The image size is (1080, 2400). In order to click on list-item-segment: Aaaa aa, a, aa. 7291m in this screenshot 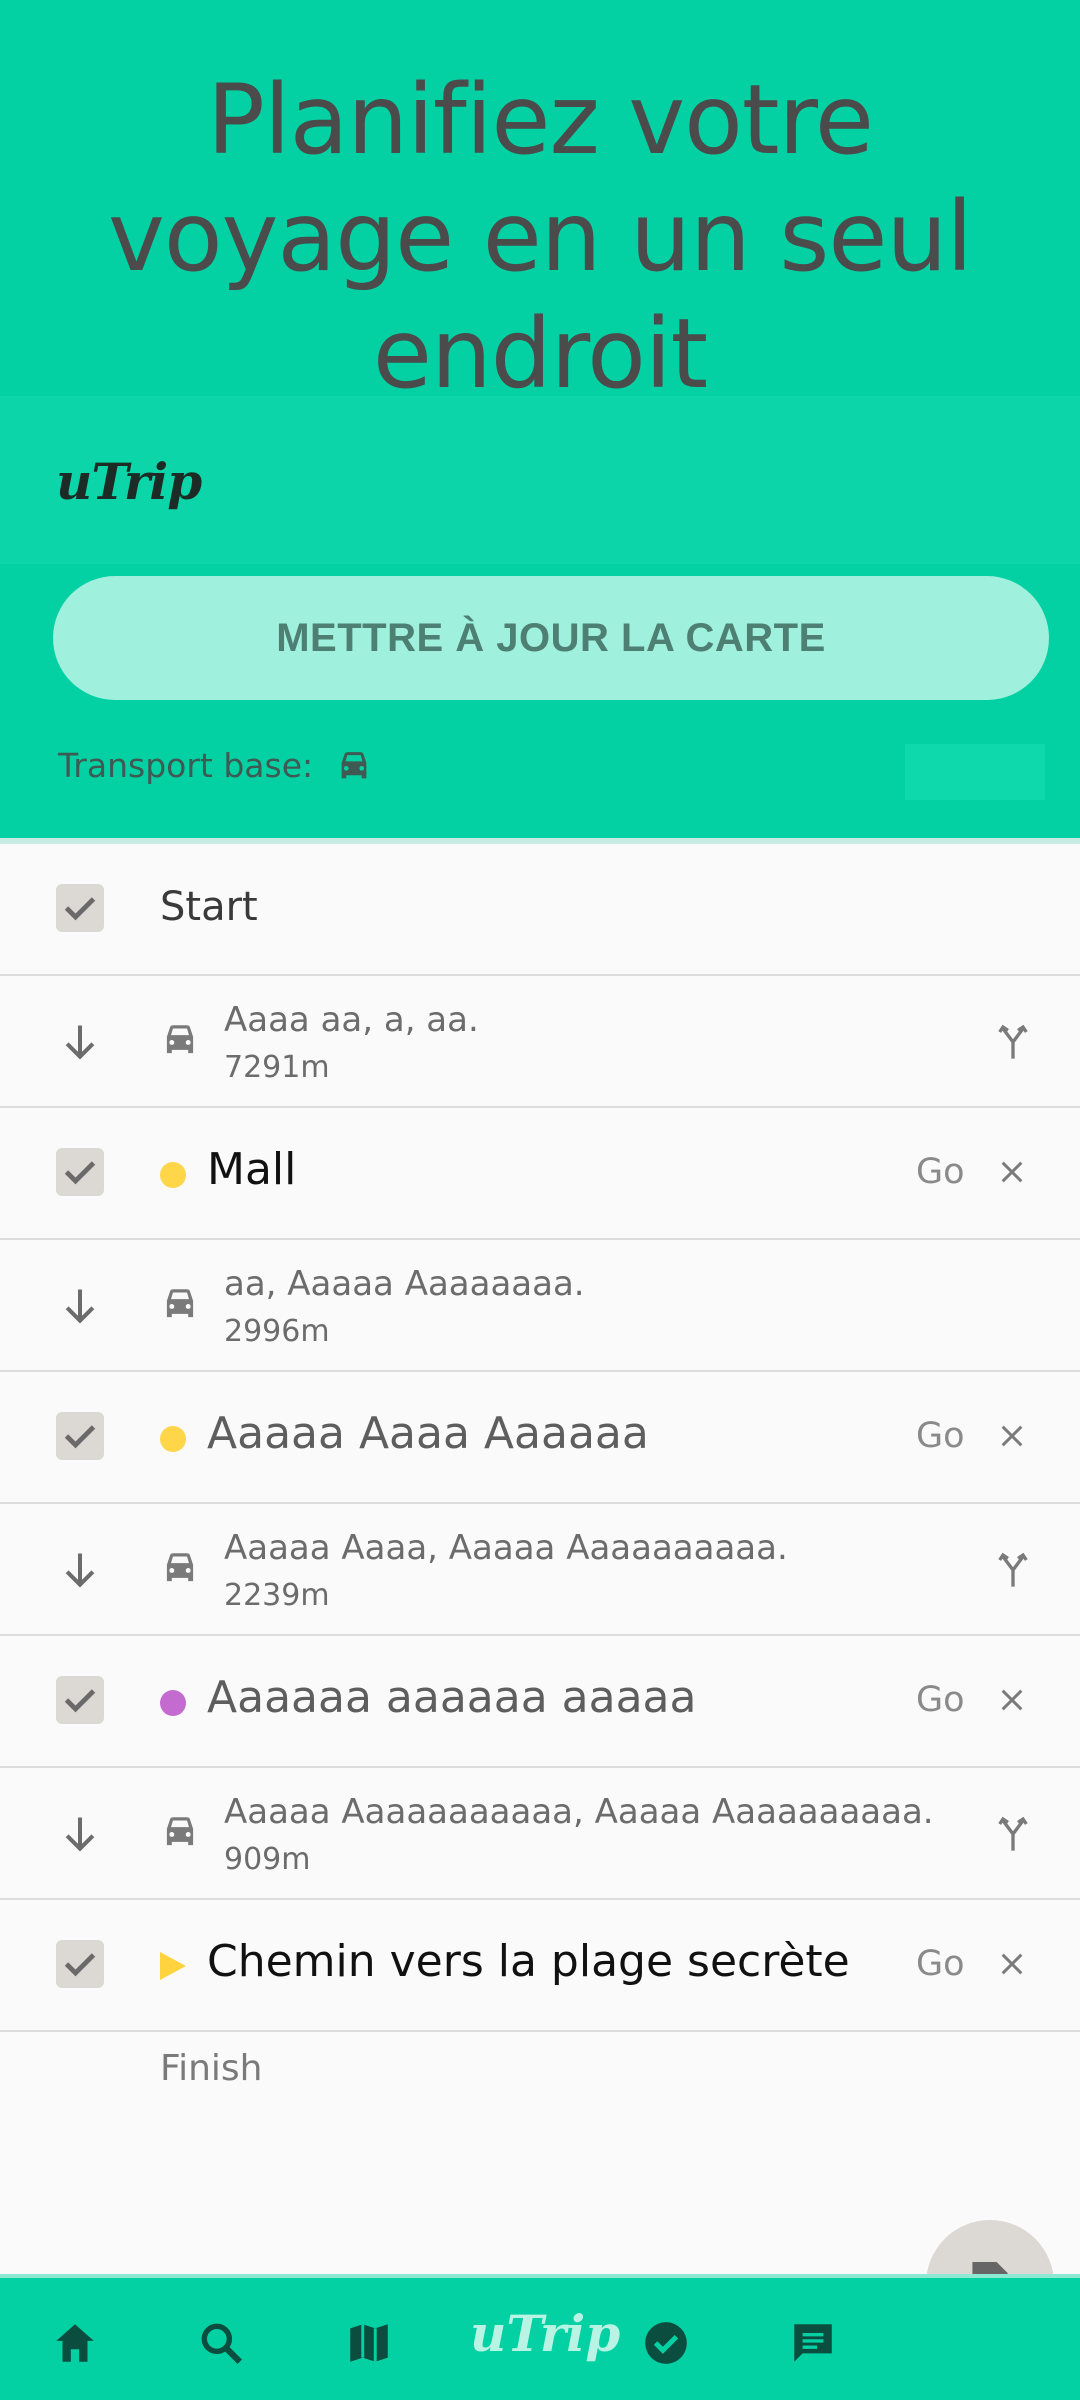, I will do `click(540, 1042)`.